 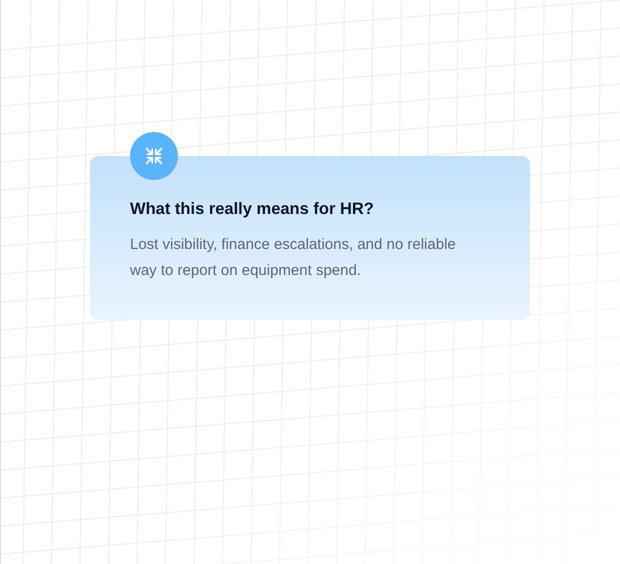 What do you see at coordinates (154, 156) in the screenshot?
I see `collapse-arrows-icon` at bounding box center [154, 156].